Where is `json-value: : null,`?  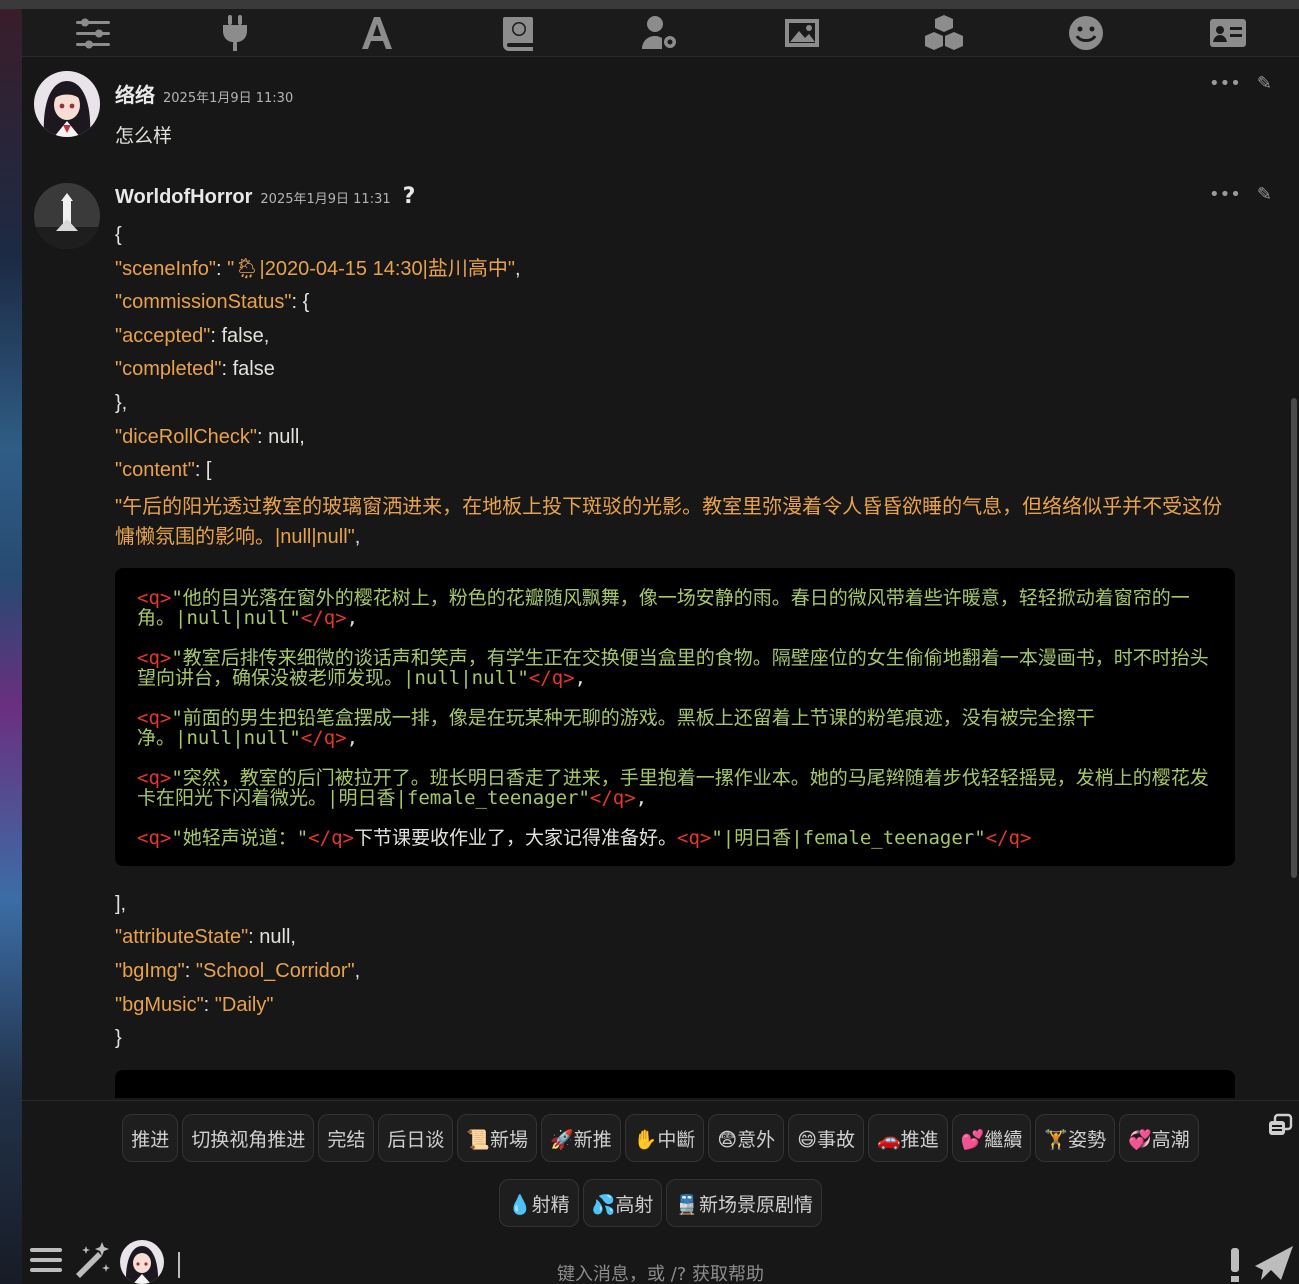 json-value: : null, is located at coordinates (272, 937).